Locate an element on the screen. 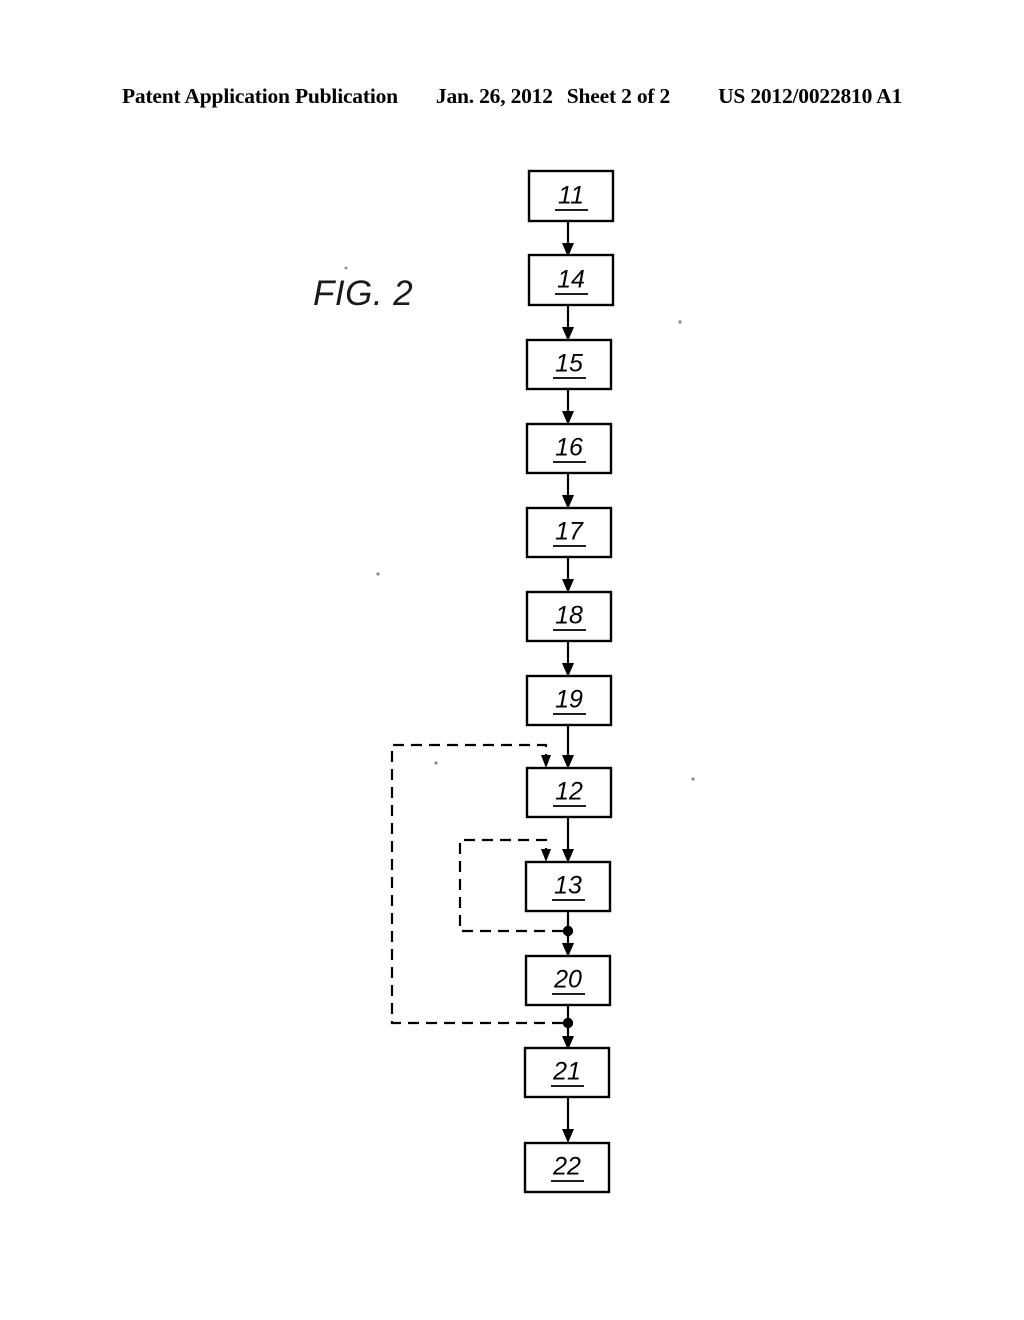 The height and width of the screenshot is (1320, 1024). flow-node-14: 14 is located at coordinates (571, 280).